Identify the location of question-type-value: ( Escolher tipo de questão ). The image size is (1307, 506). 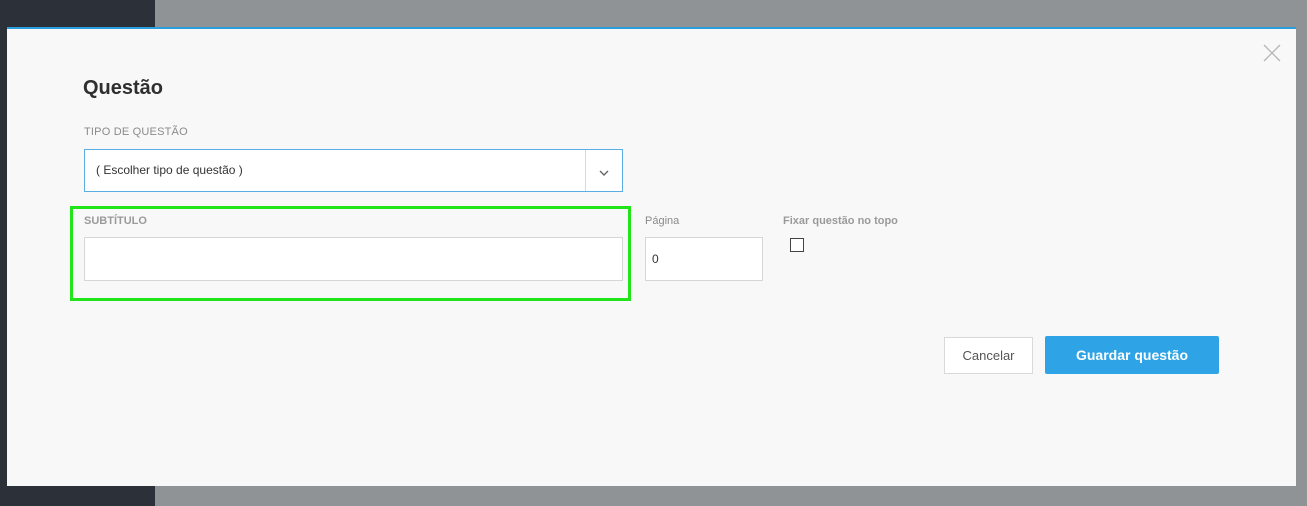
(169, 170).